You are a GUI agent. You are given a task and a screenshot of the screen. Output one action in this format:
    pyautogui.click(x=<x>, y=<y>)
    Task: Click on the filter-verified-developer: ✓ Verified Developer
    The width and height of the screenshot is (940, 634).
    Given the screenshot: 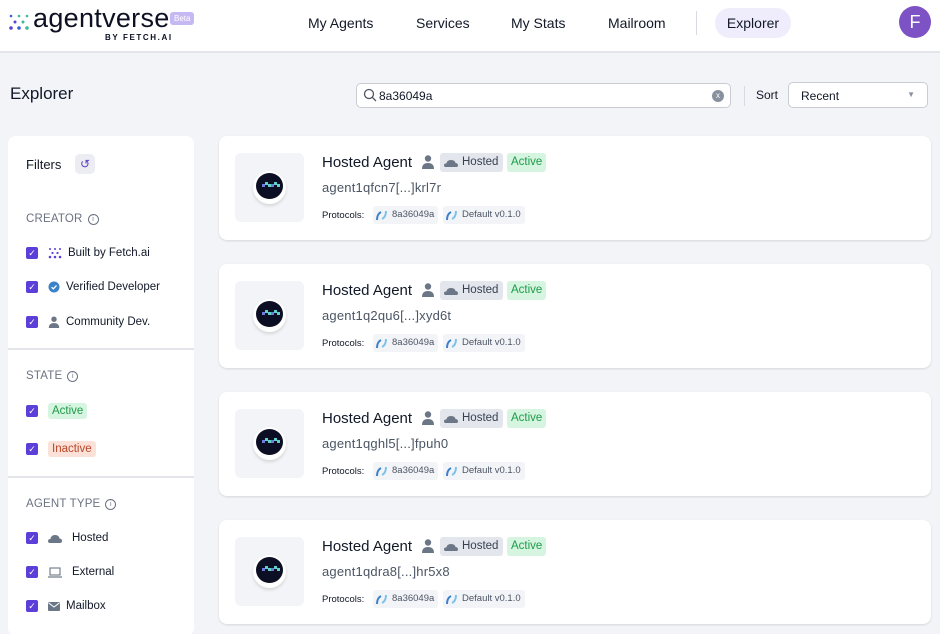 What is the action you would take?
    pyautogui.click(x=93, y=287)
    